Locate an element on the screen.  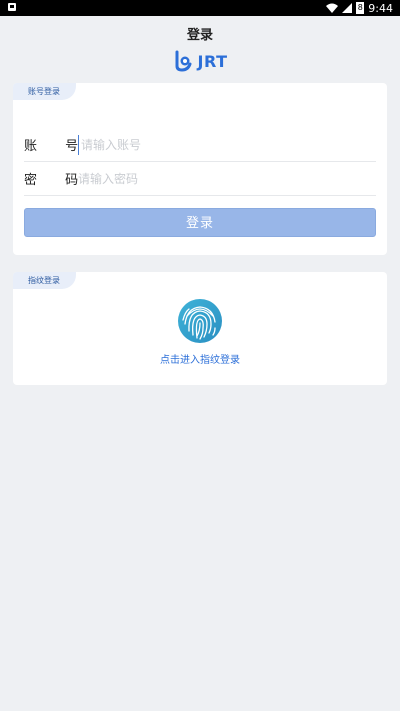
login-button: 登录 is located at coordinates (200, 222).